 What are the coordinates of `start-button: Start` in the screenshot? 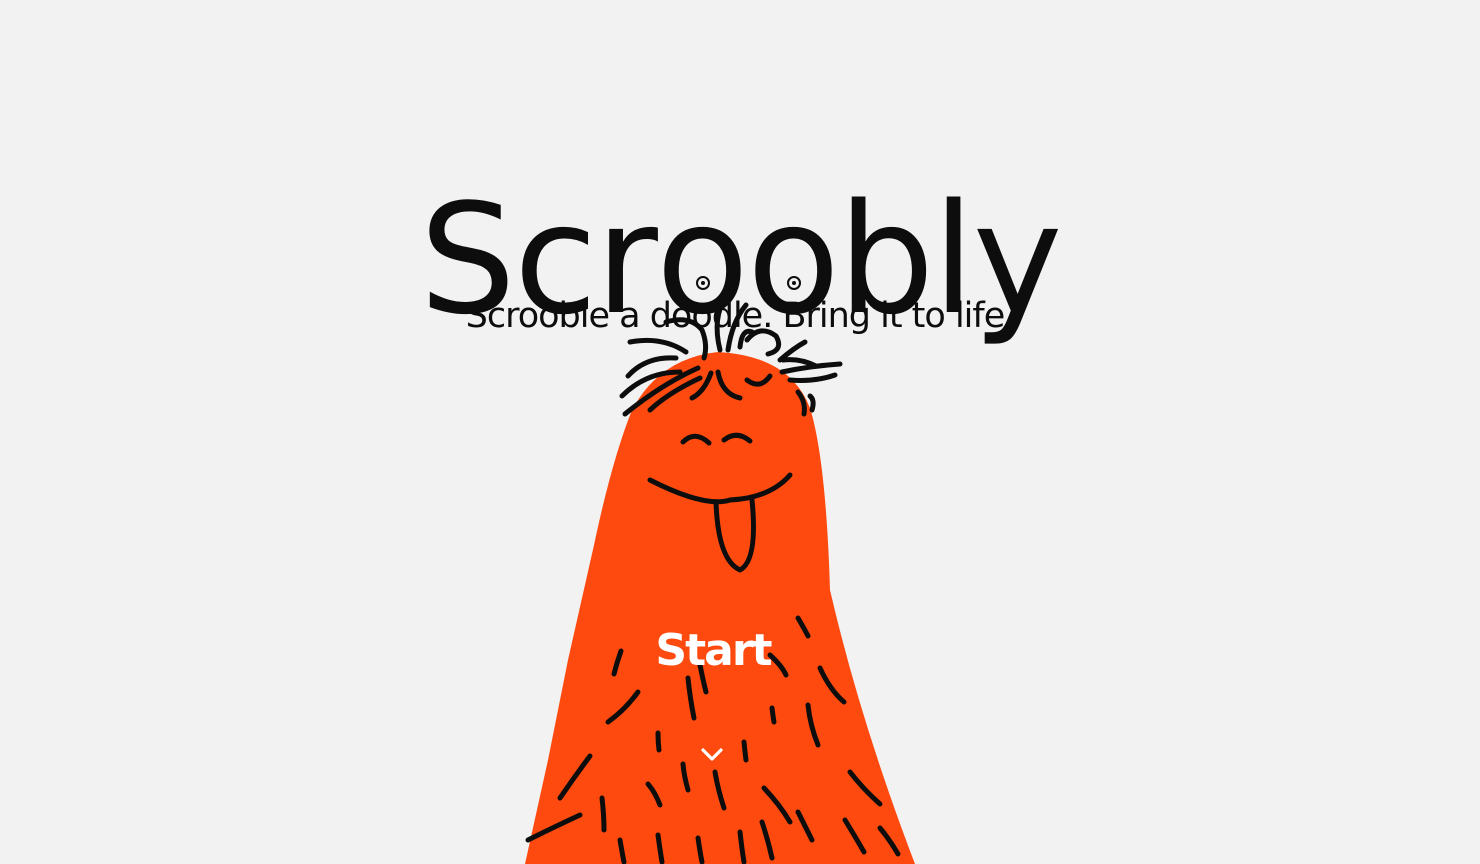 It's located at (713, 651).